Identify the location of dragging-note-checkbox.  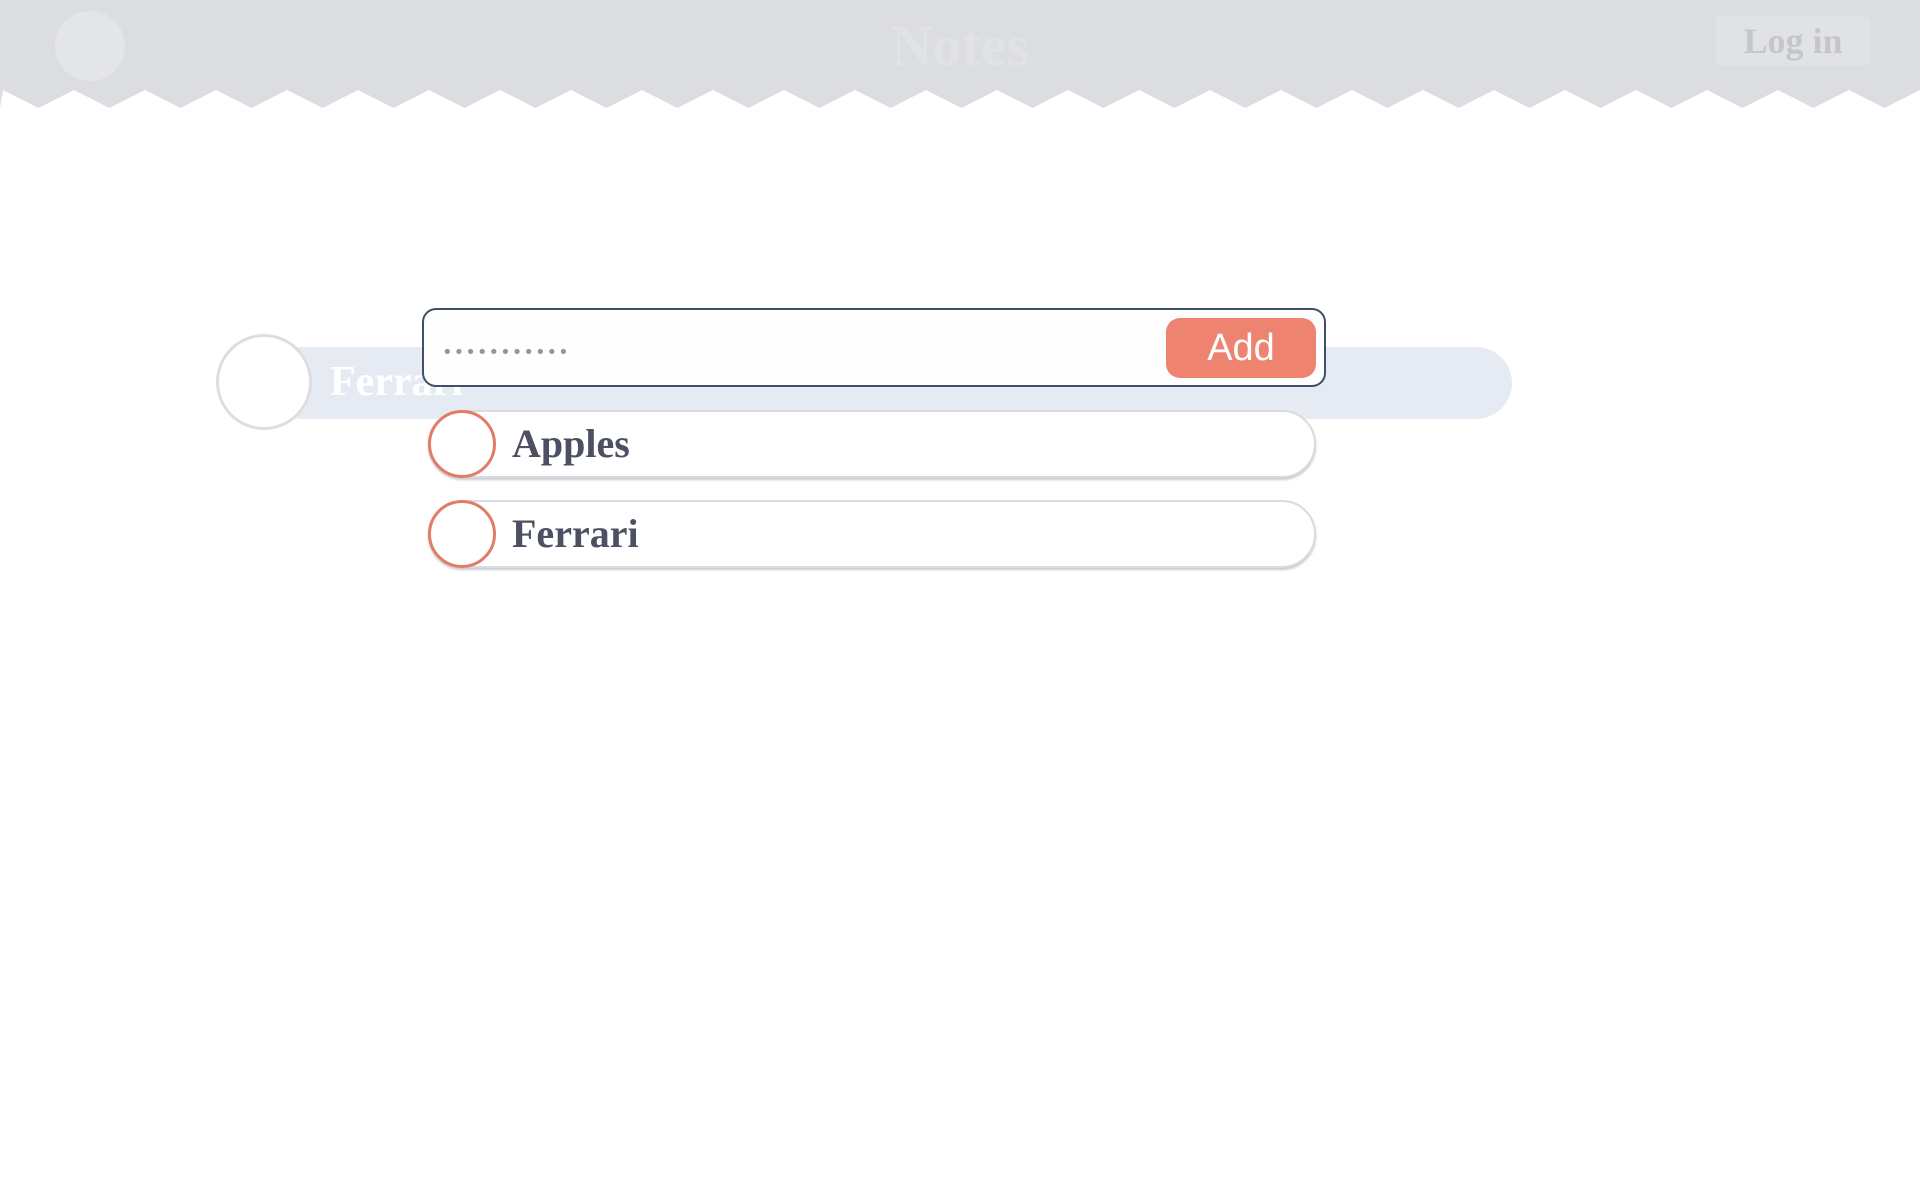
(264, 382).